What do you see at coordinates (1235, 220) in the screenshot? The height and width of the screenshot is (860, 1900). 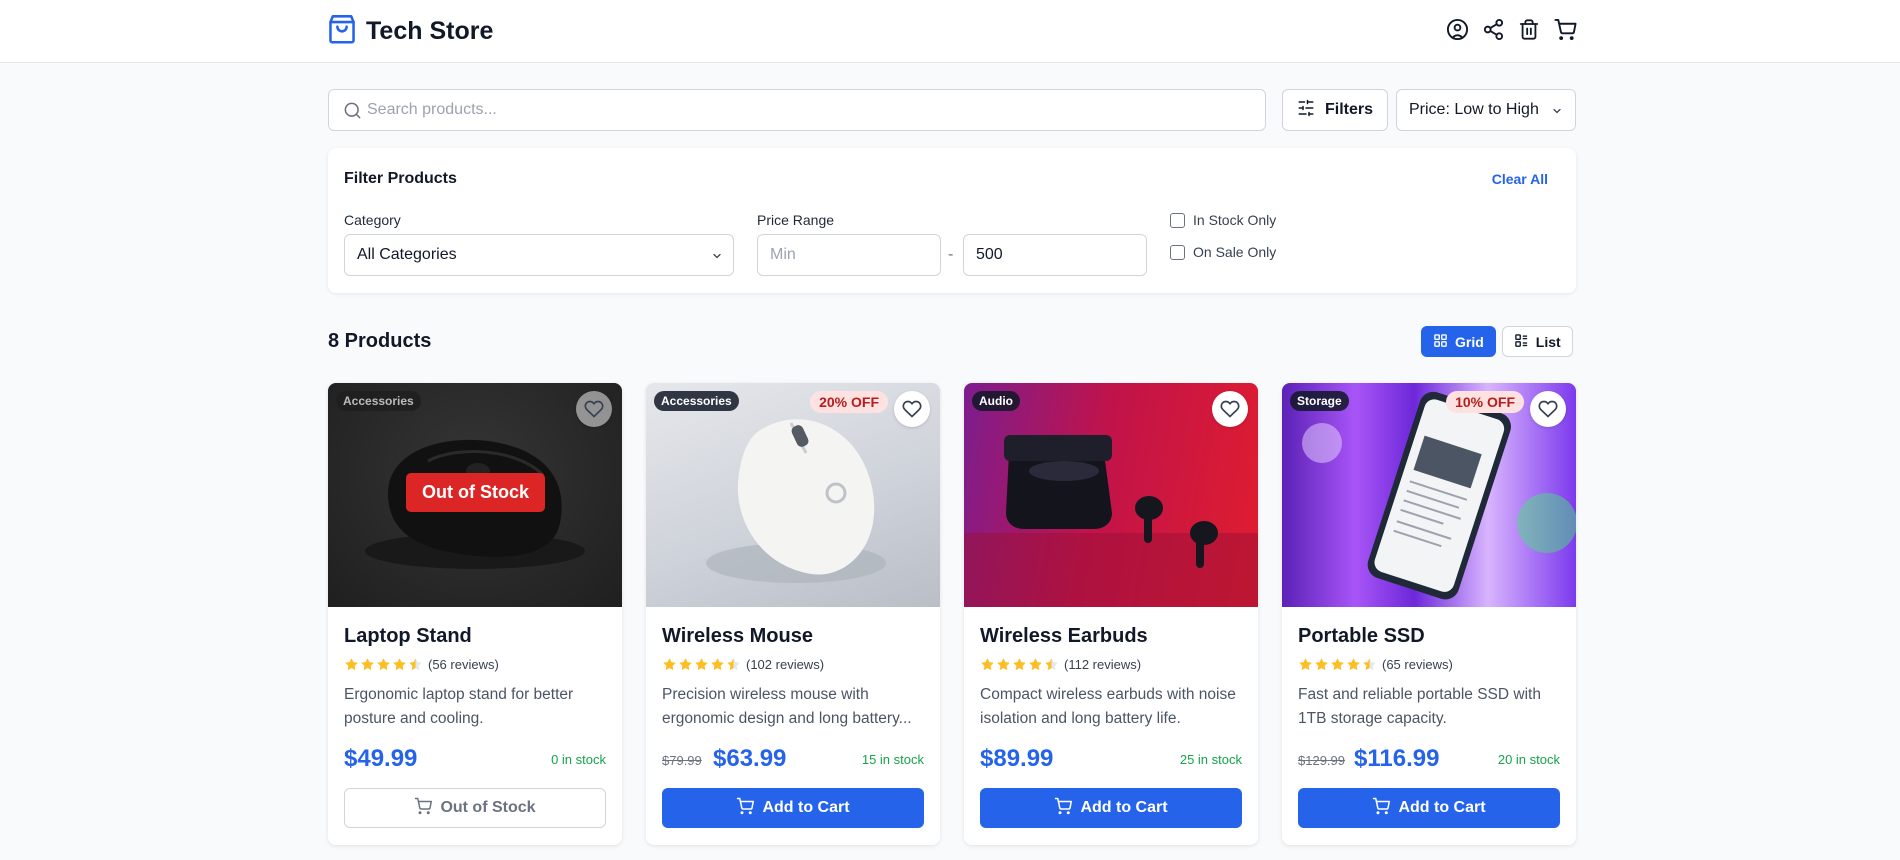 I see `in-stock-label: In Stock Only` at bounding box center [1235, 220].